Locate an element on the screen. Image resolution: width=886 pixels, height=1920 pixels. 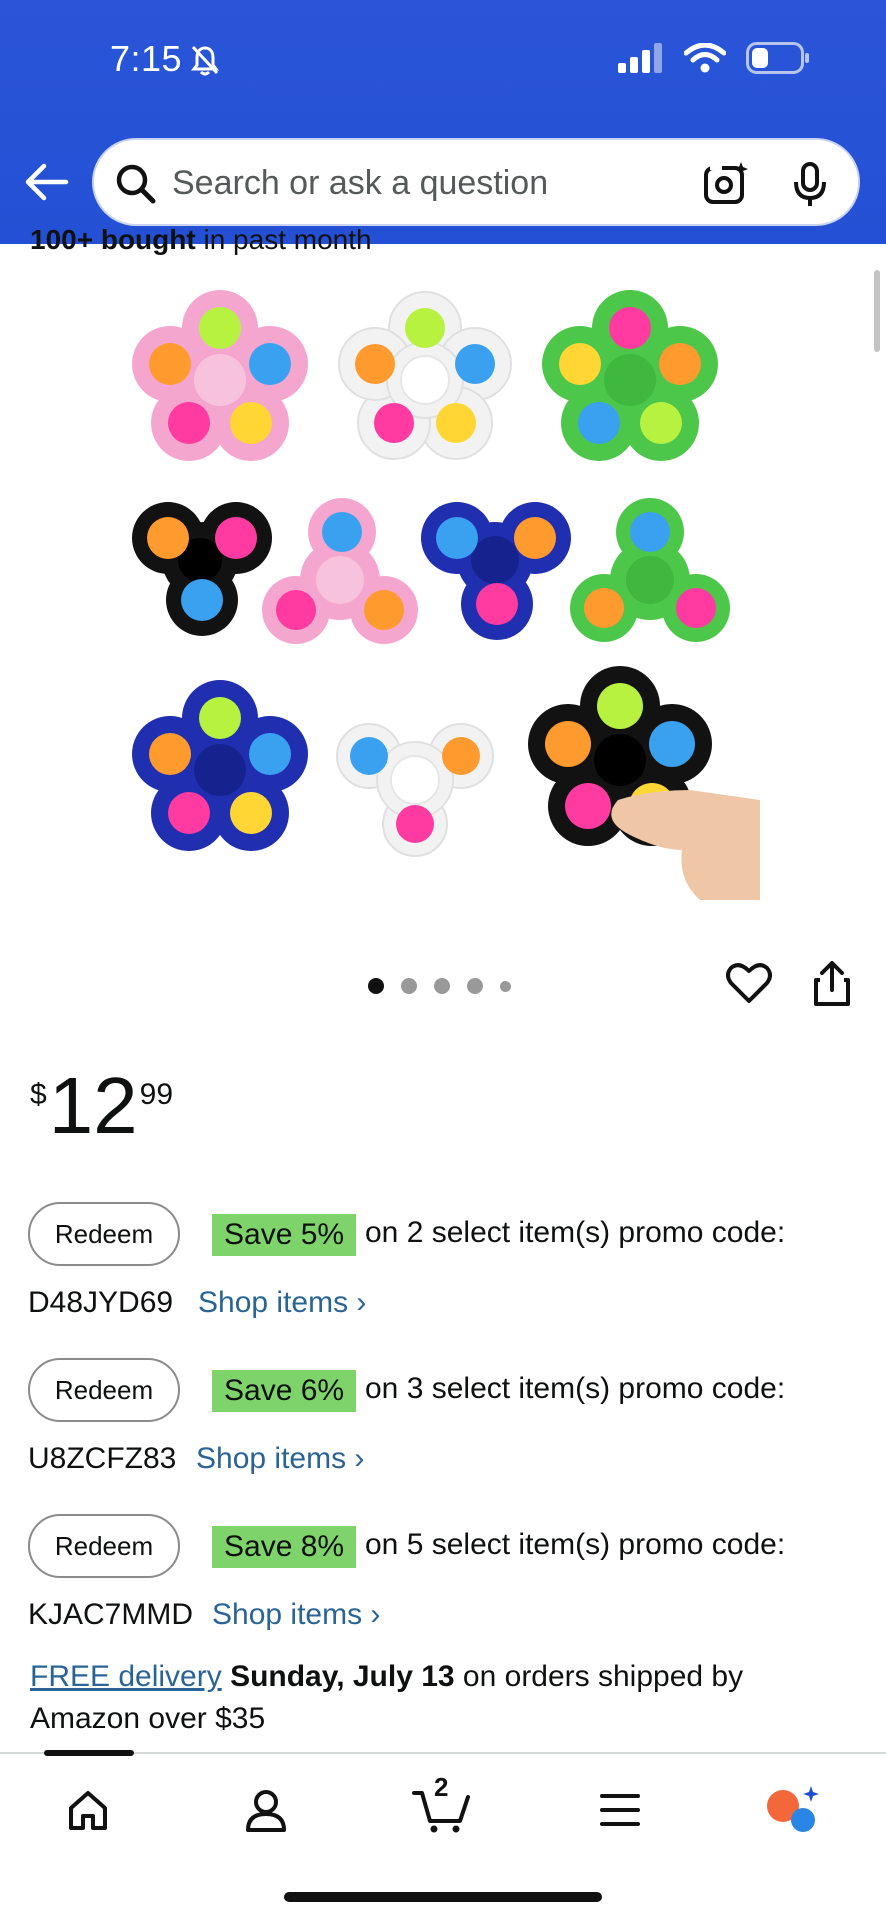
price-currency: $ is located at coordinates (38, 1094).